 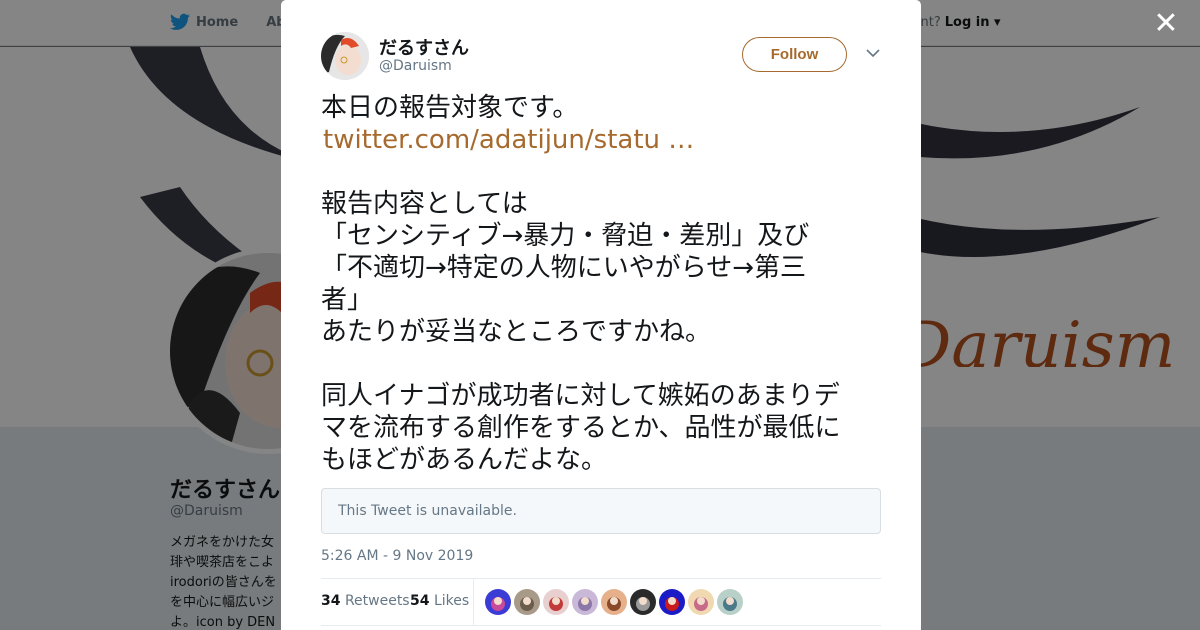 What do you see at coordinates (464, 460) in the screenshot?
I see `tweet-line: もほどがあるんだよな。` at bounding box center [464, 460].